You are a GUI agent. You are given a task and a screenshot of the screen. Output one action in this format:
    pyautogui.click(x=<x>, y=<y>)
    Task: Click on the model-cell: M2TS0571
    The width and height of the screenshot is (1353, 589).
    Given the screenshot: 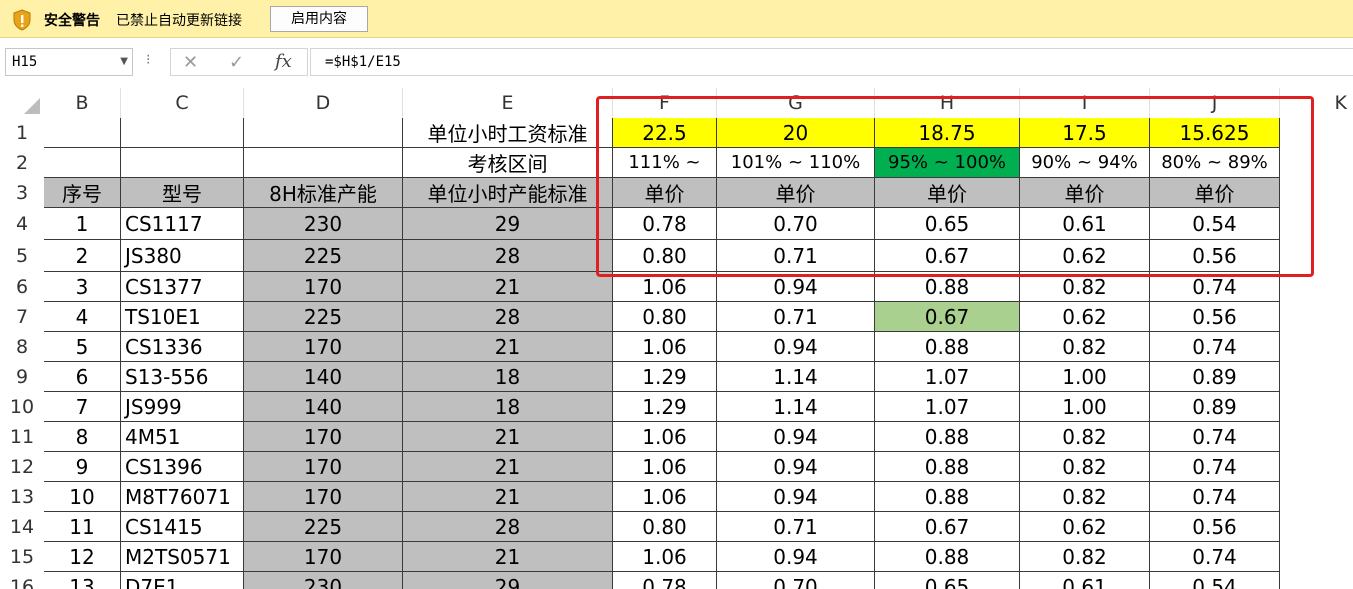 What is the action you would take?
    pyautogui.click(x=182, y=557)
    